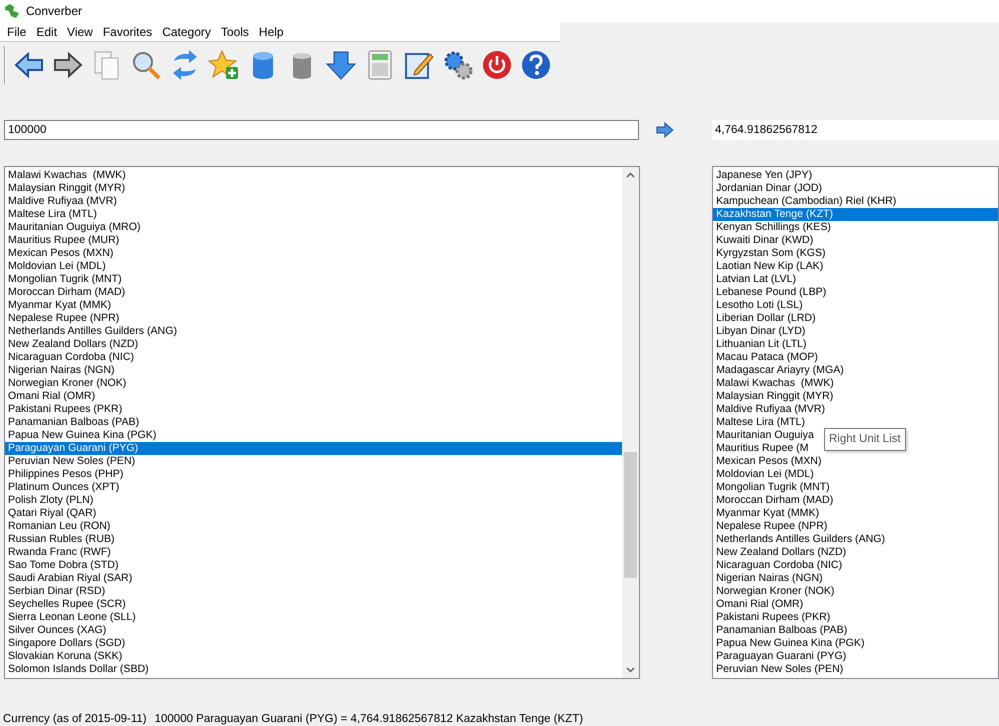 The image size is (999, 726). What do you see at coordinates (128, 31) in the screenshot?
I see `menu-item: Favorites` at bounding box center [128, 31].